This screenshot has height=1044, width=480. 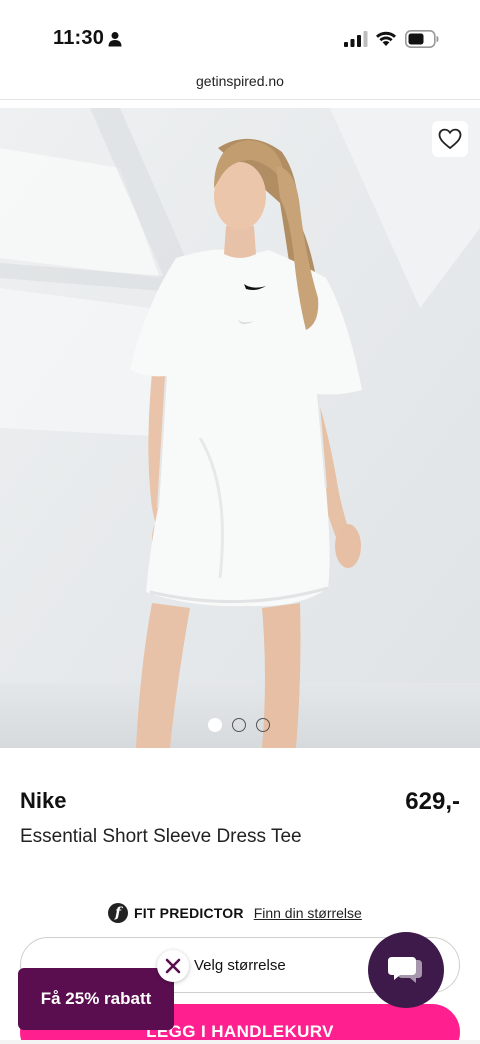 What do you see at coordinates (161, 836) in the screenshot?
I see `product-name: Essential Short Sleeve Dress Tee` at bounding box center [161, 836].